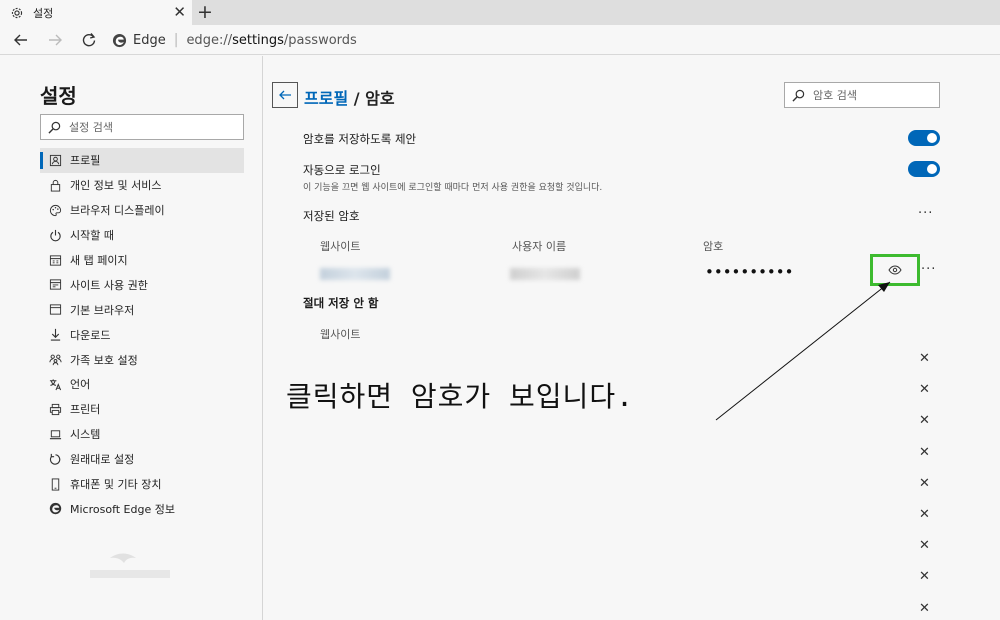 The image size is (1000, 620). What do you see at coordinates (55, 310) in the screenshot?
I see `browser-icon` at bounding box center [55, 310].